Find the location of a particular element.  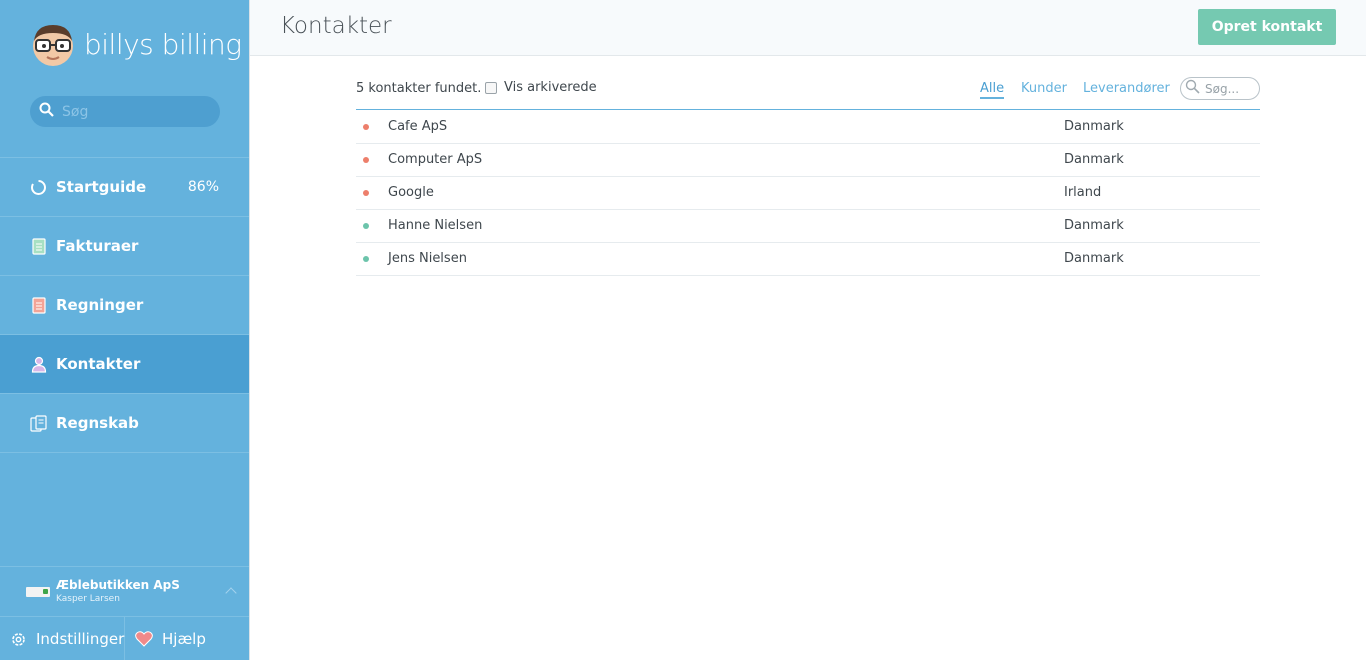

ledger-documents-icon is located at coordinates (38, 423).